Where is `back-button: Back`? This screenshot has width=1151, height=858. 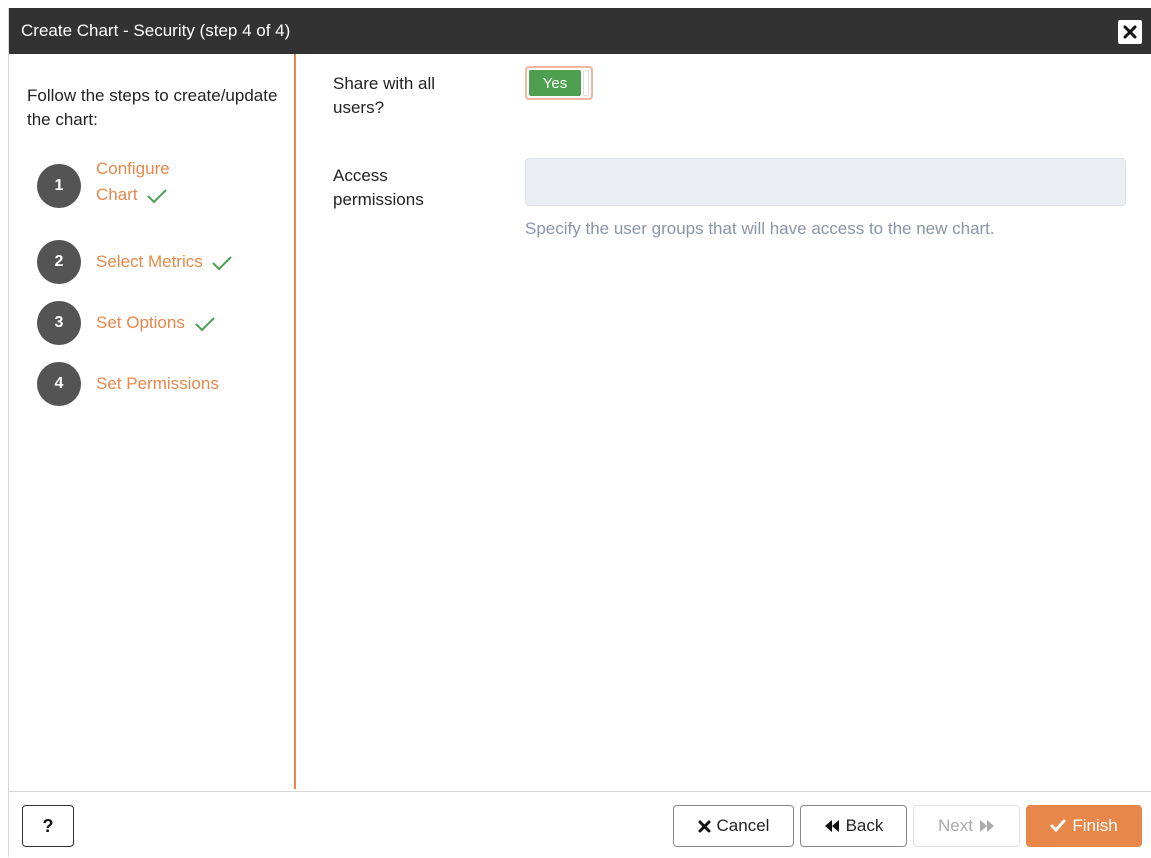
back-button: Back is located at coordinates (853, 826).